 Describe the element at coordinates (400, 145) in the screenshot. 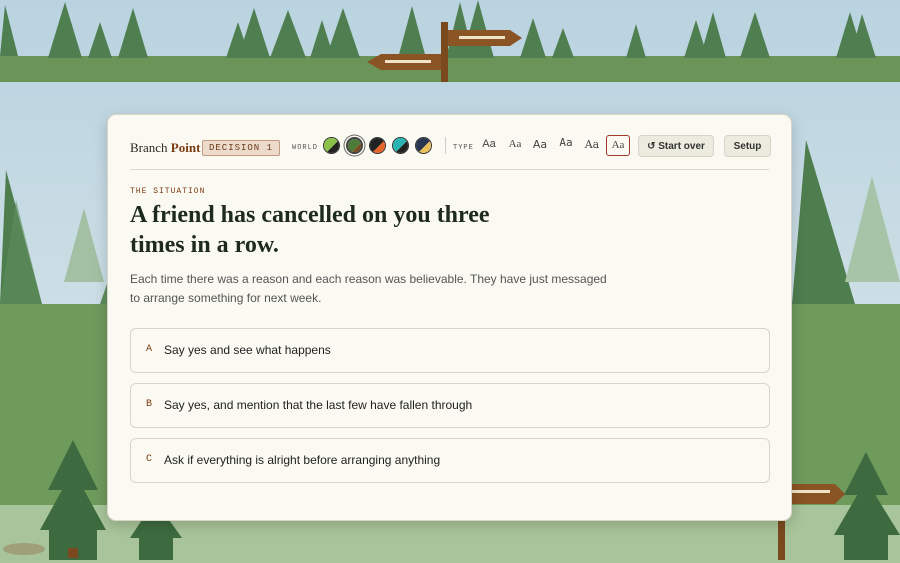

I see `world-swatch-teal` at that location.